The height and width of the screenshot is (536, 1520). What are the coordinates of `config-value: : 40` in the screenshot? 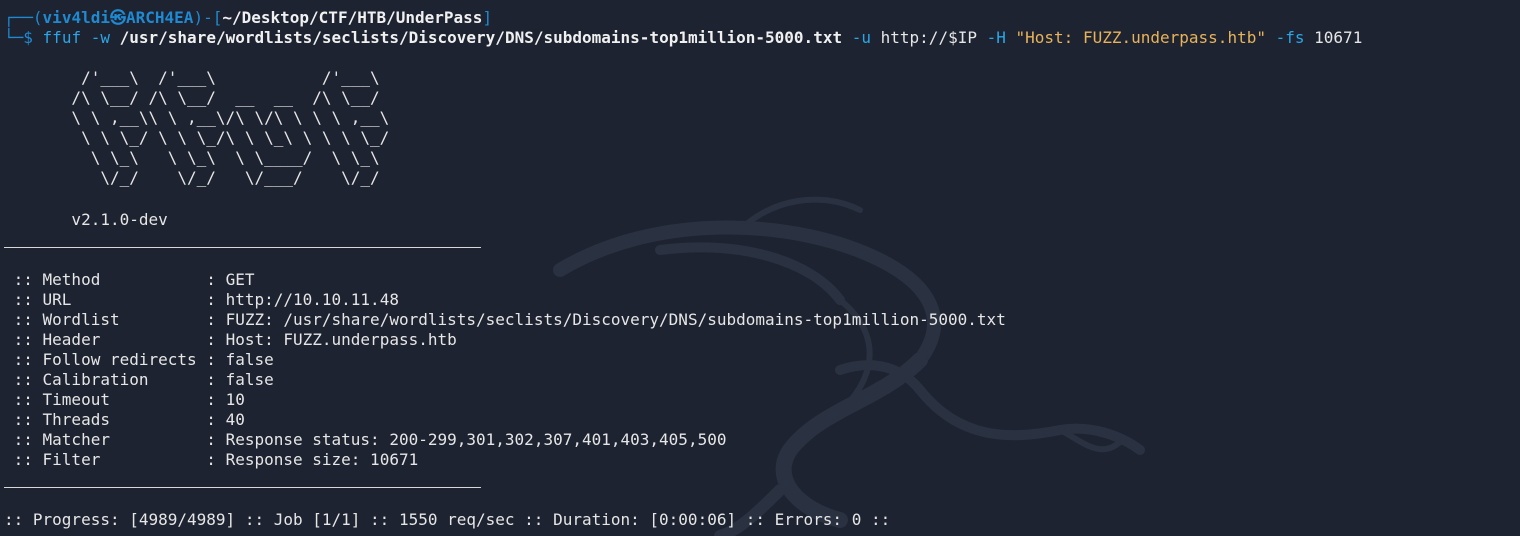 It's located at (225, 419).